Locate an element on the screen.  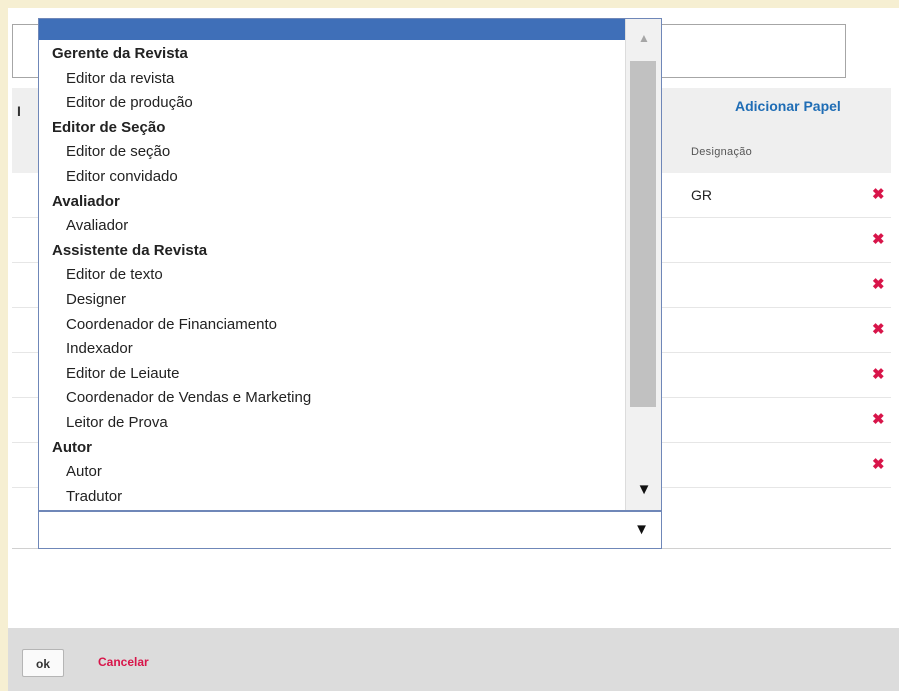
dropdown-scrollbar: ▲ ▼ is located at coordinates (643, 264).